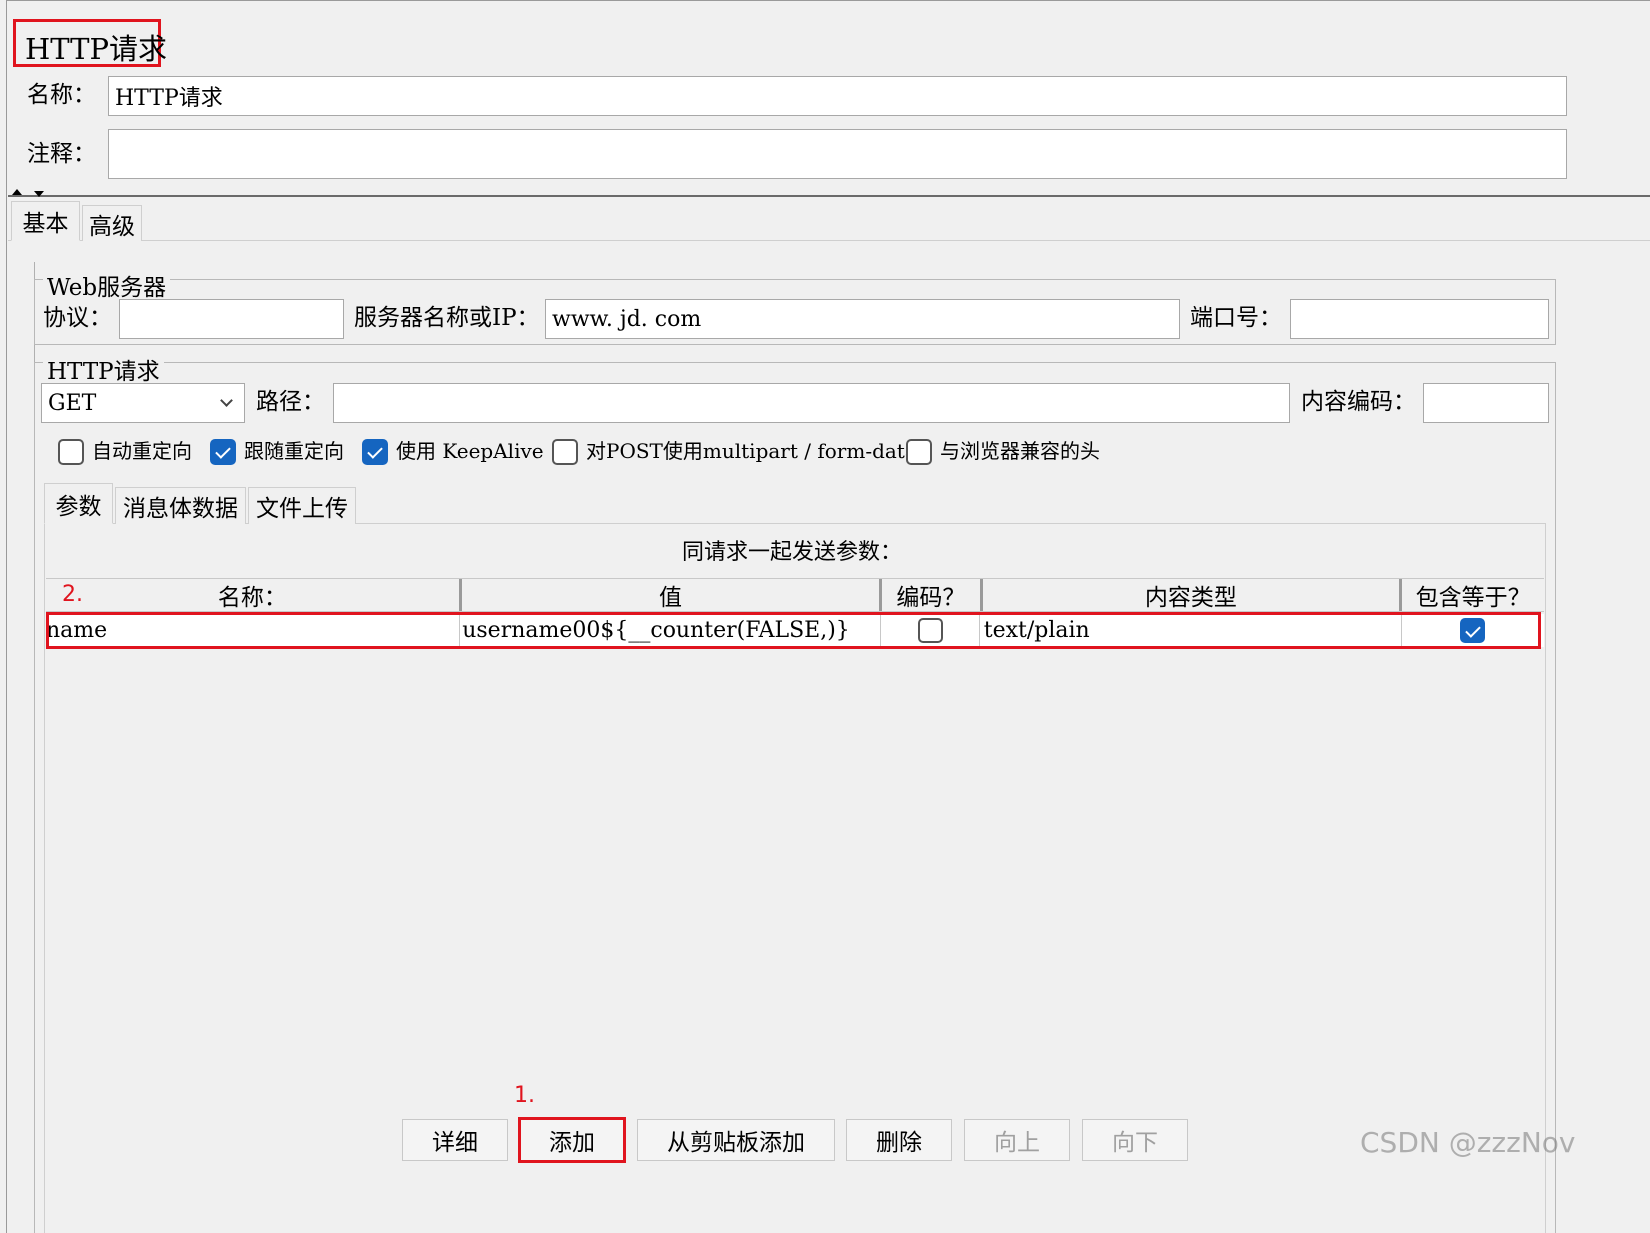 The width and height of the screenshot is (1650, 1233). What do you see at coordinates (1020, 451) in the screenshot?
I see `browser-headers-label: 与浏览器兼容的头` at bounding box center [1020, 451].